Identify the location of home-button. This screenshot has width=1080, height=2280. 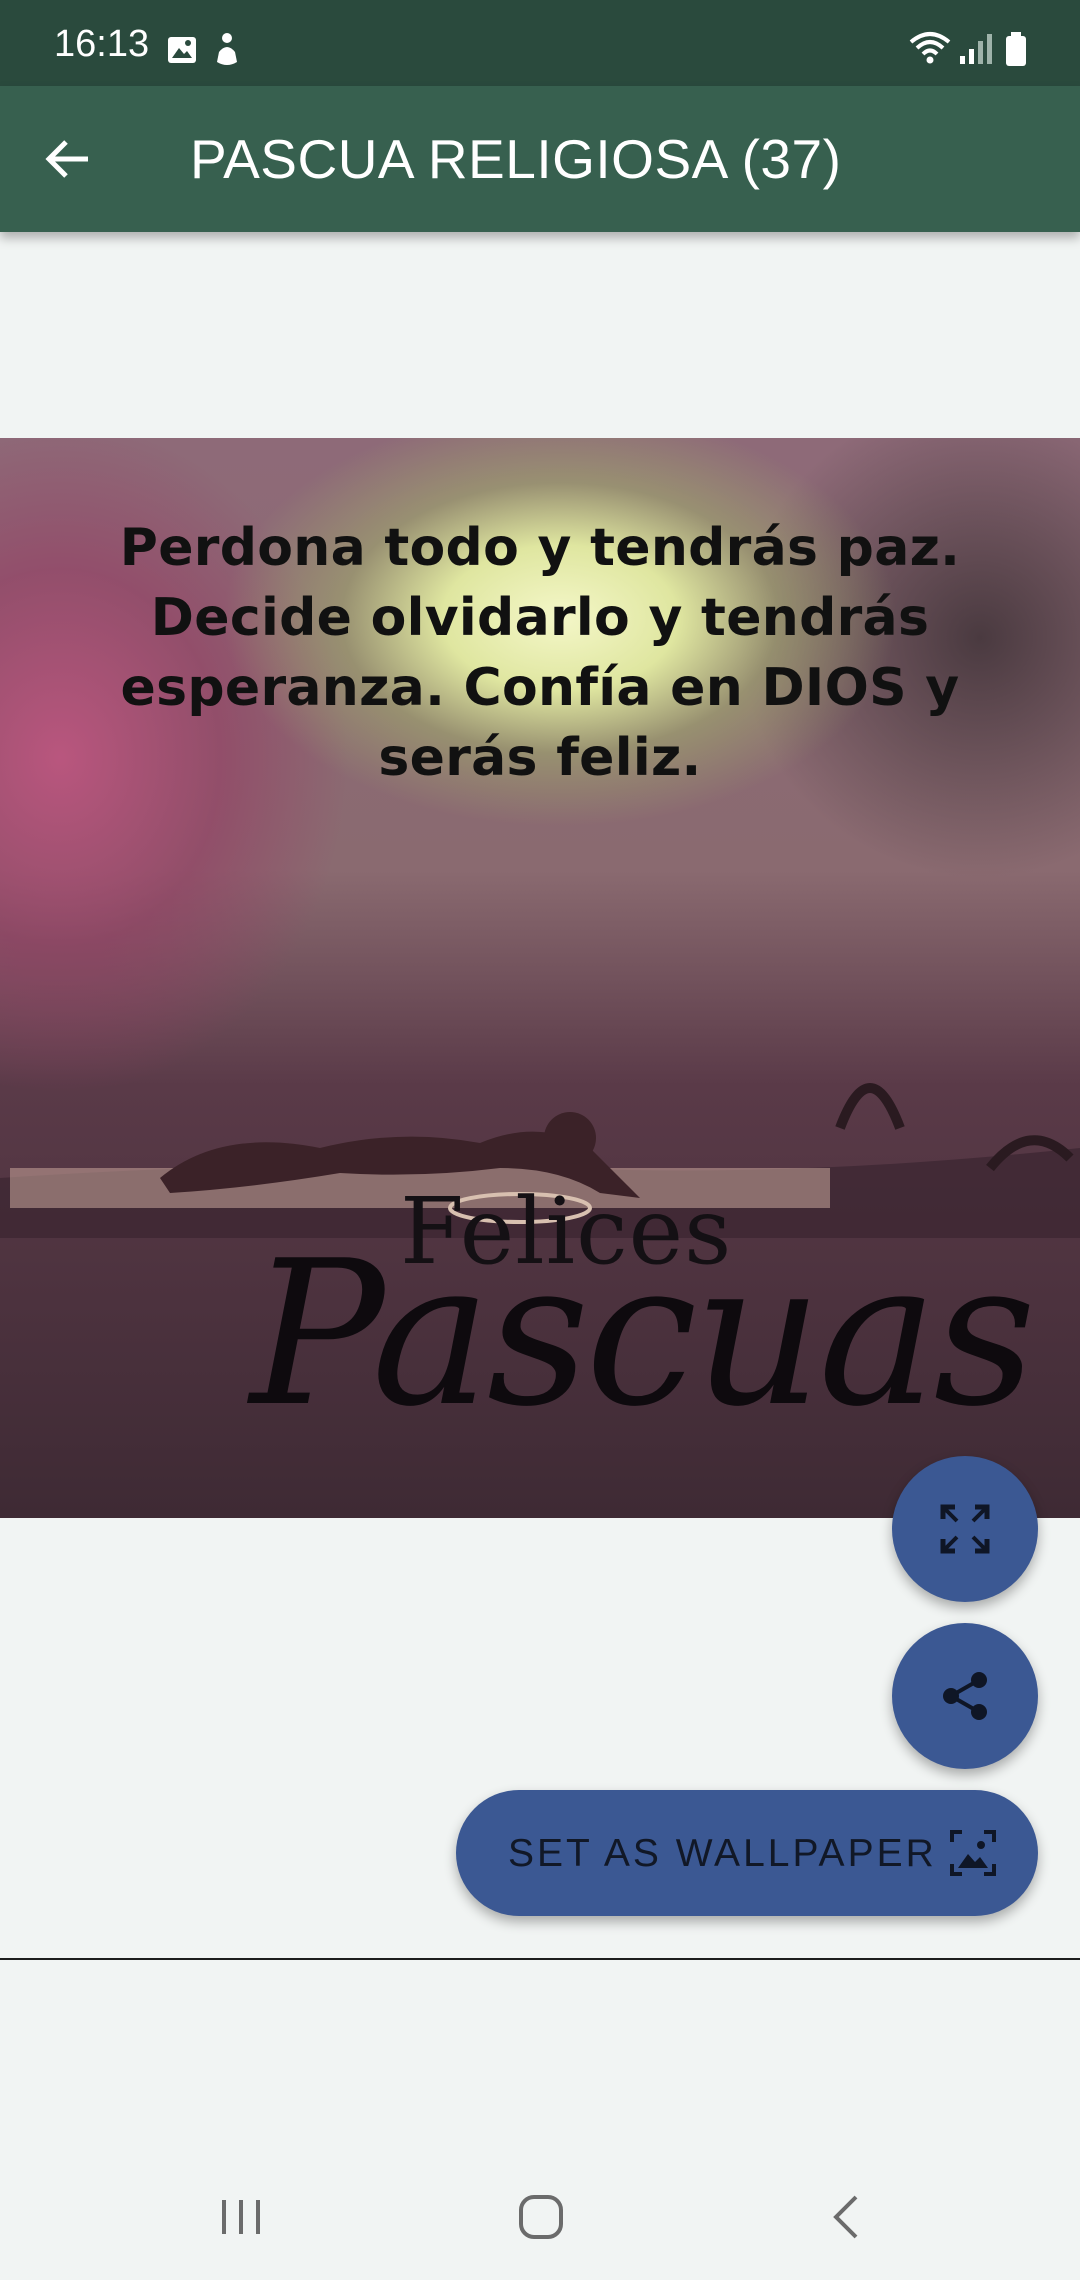
(541, 2219).